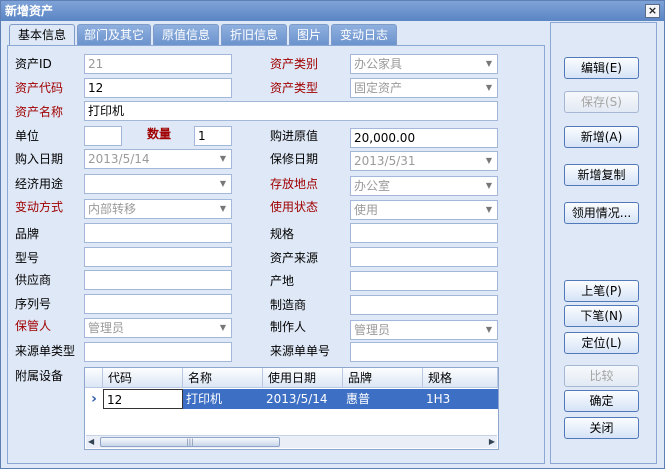 This screenshot has width=665, height=469. Describe the element at coordinates (424, 161) in the screenshot. I see `warranty-date-picker: 2013/5/31 ▼` at that location.